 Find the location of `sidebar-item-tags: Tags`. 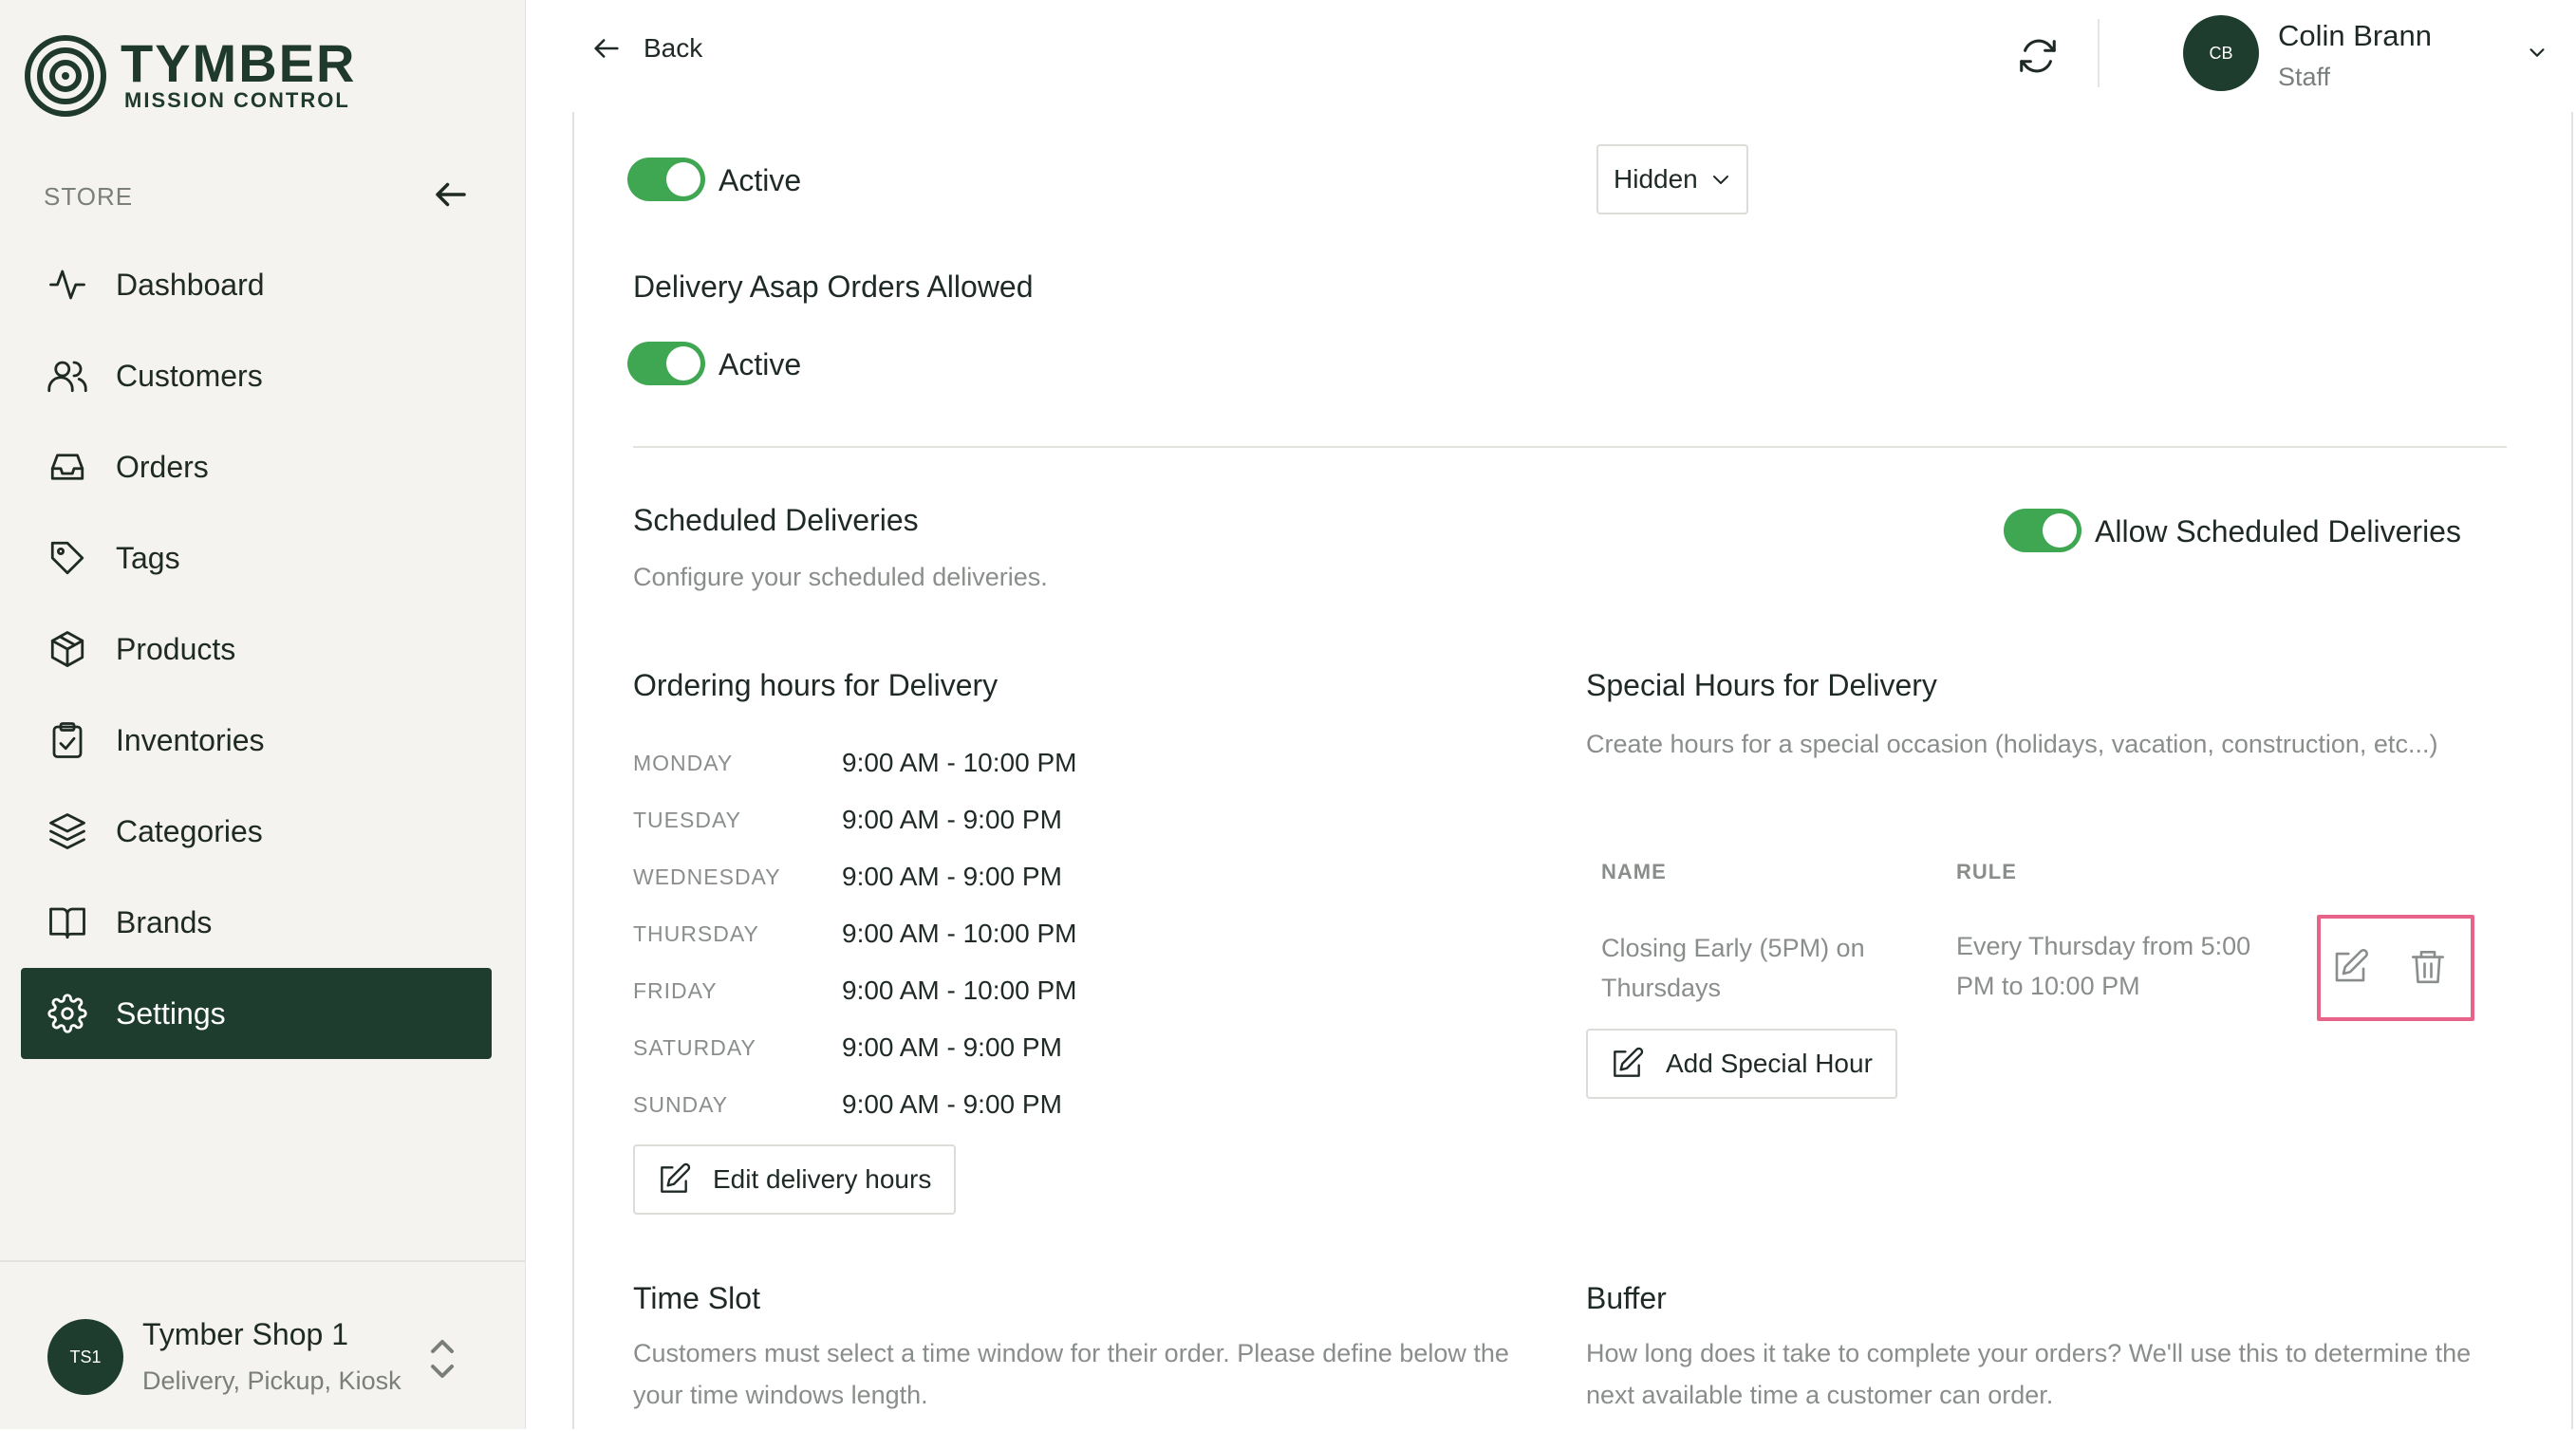

sidebar-item-tags: Tags is located at coordinates (256, 558).